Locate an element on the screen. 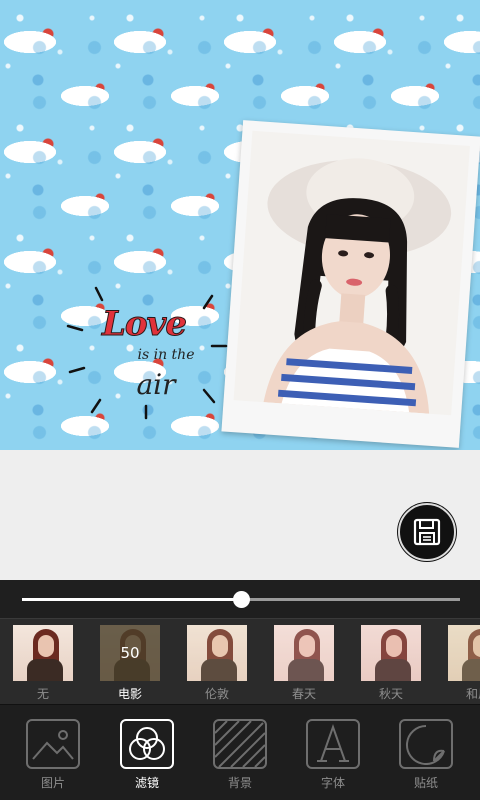  slider-thumb is located at coordinates (241, 599).